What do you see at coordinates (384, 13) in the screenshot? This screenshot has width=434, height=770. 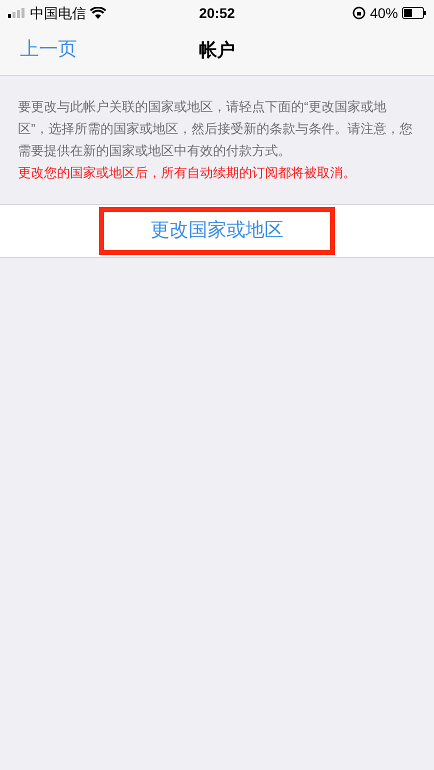 I see `battery-percent: 40%` at bounding box center [384, 13].